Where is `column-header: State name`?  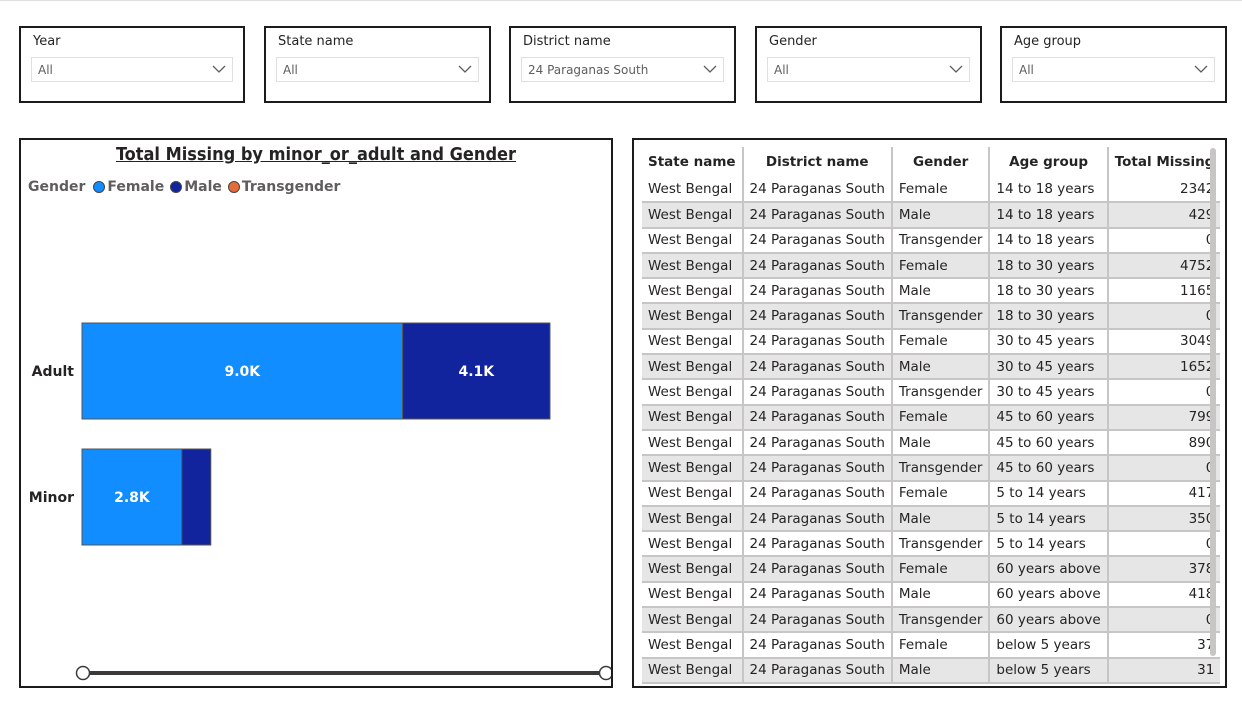
column-header: State name is located at coordinates (693, 162).